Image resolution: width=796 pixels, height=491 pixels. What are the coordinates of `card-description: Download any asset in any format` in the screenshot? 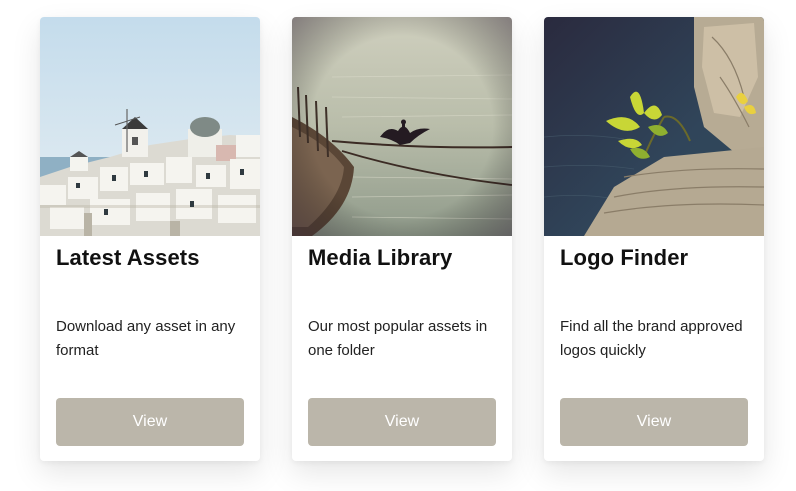 It's located at (146, 338).